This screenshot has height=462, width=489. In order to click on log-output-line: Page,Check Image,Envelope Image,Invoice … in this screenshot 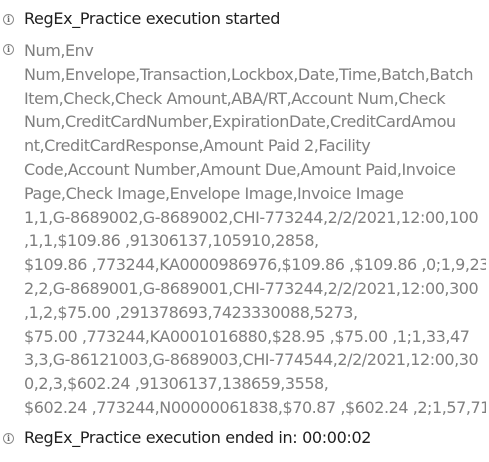, I will do `click(214, 193)`.